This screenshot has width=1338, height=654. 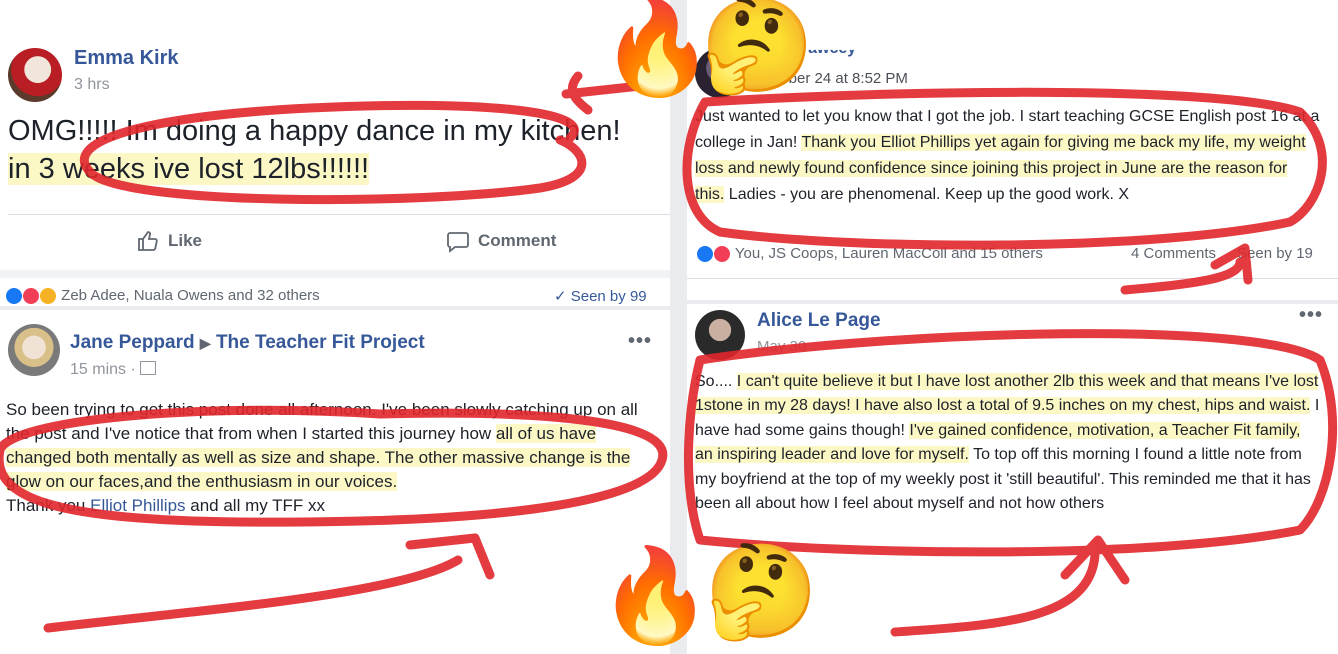 I want to click on comment-icon, so click(x=458, y=242).